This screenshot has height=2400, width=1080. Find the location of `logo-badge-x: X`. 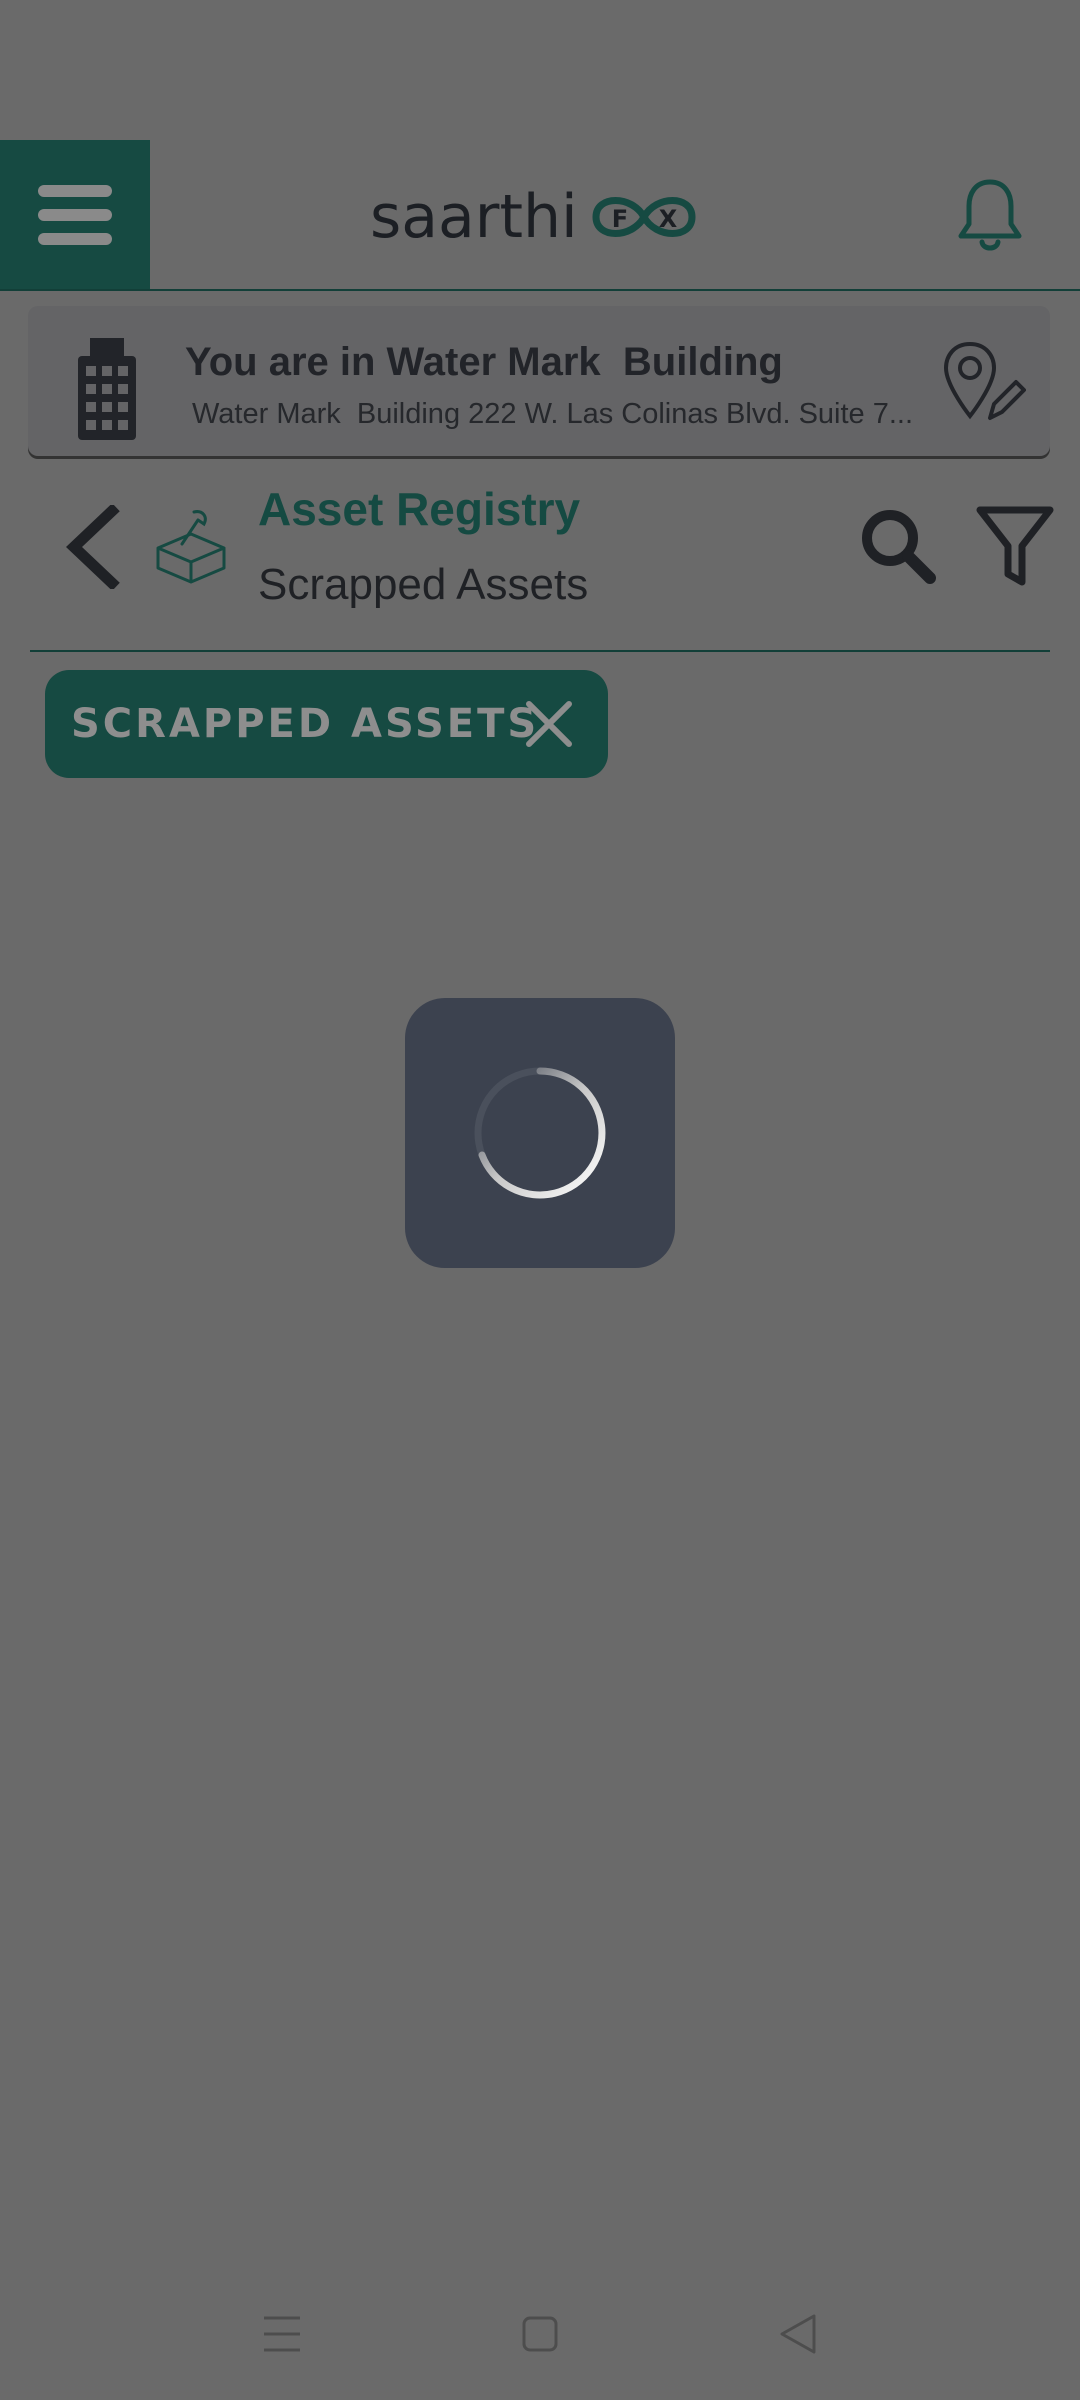

logo-badge-x: X is located at coordinates (667, 219).